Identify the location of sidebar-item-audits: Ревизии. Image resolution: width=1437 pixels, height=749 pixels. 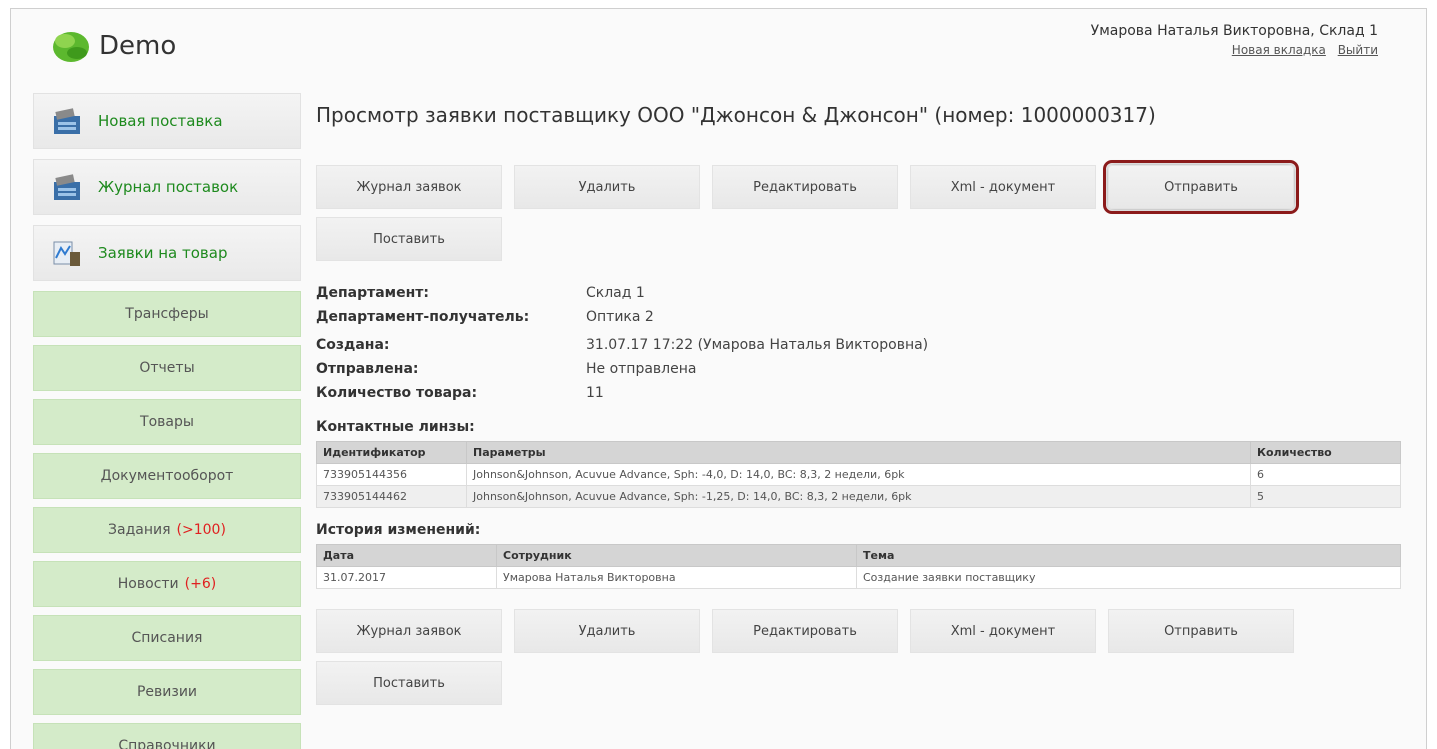
(167, 692).